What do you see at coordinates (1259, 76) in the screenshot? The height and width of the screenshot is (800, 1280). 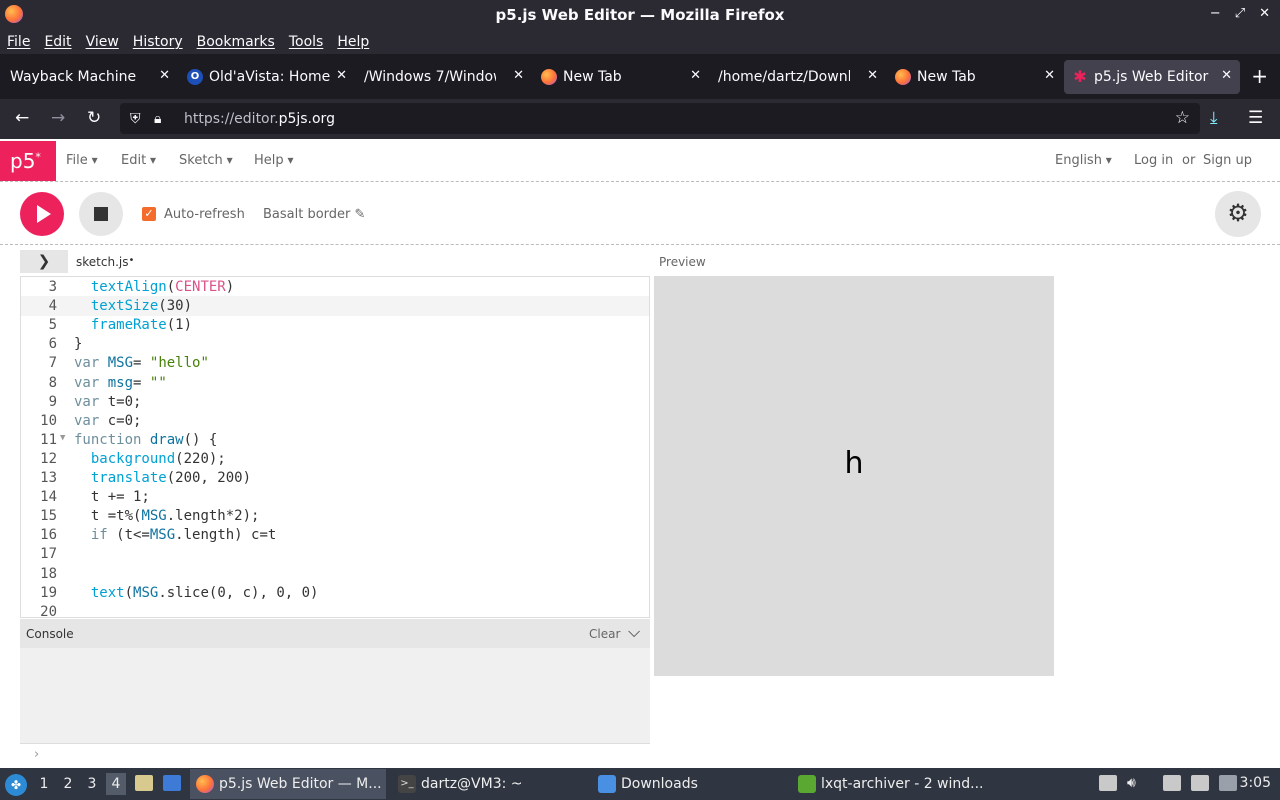 I see `new-tab-button: +` at bounding box center [1259, 76].